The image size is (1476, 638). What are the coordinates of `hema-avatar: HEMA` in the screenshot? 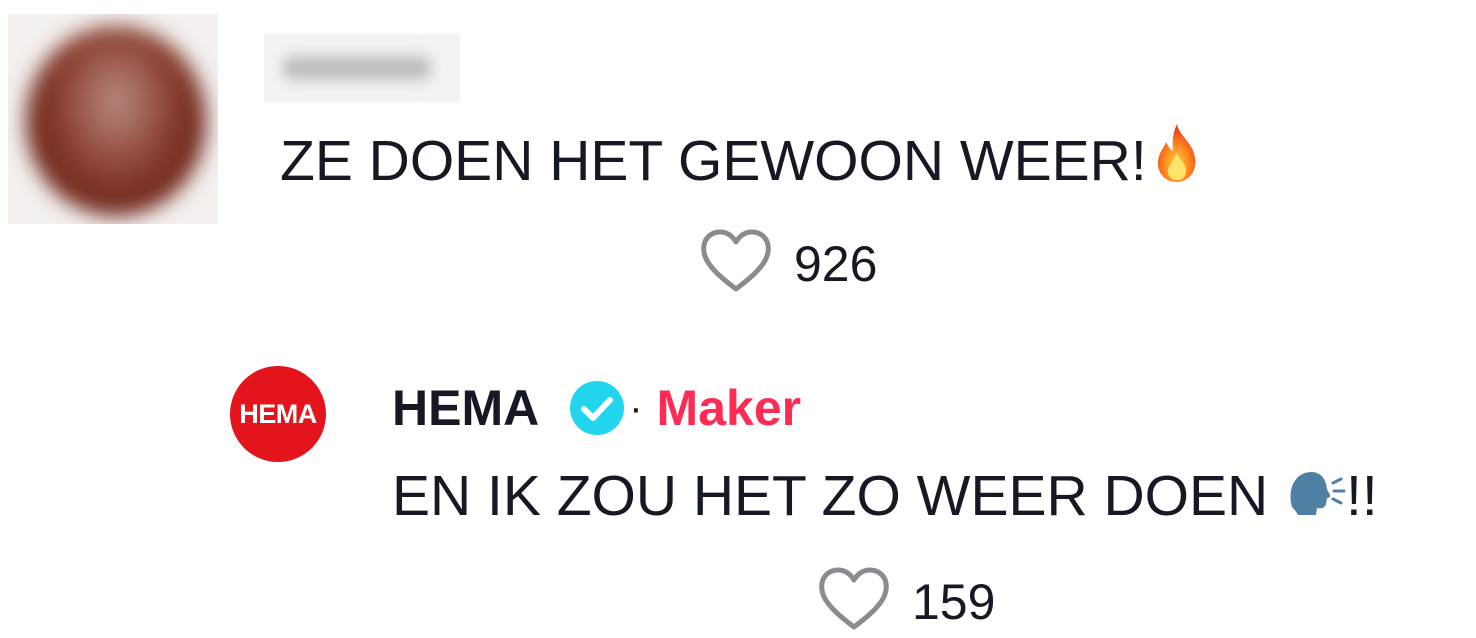 It's located at (278, 414).